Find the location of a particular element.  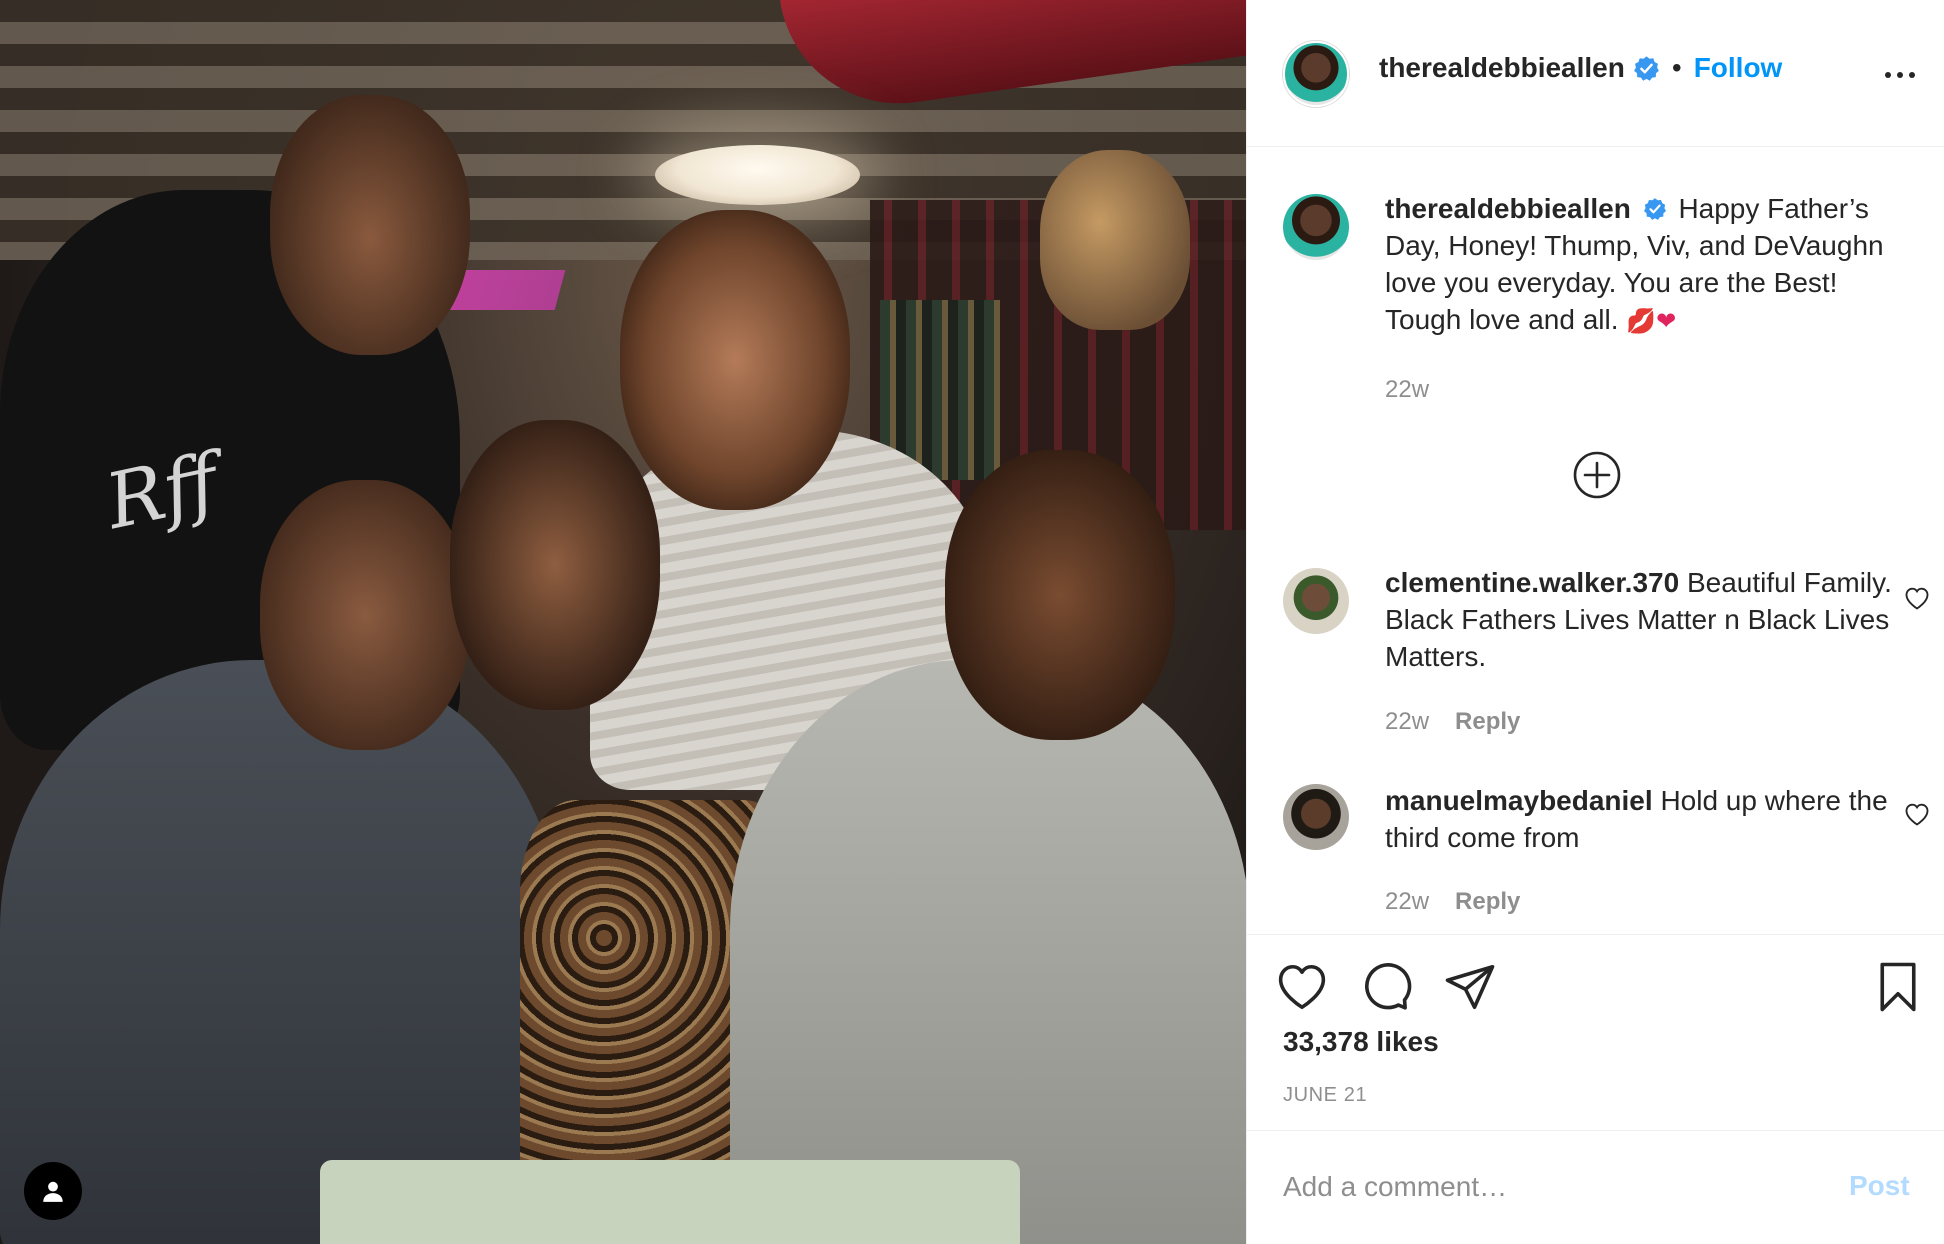

photo-person-sweater-head is located at coordinates (735, 360).